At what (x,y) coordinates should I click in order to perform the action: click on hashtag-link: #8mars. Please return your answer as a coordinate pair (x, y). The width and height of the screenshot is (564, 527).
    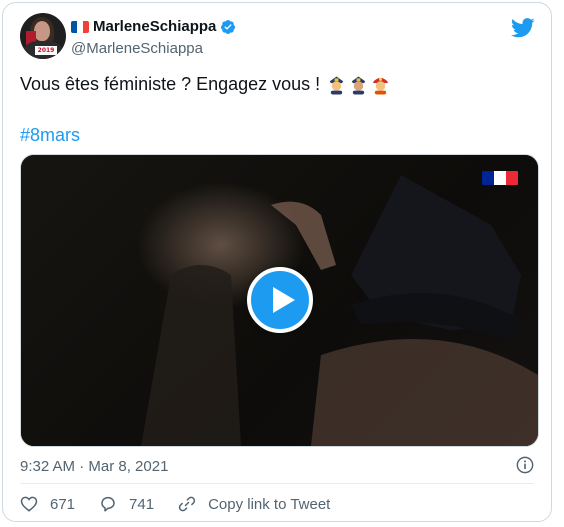
    Looking at the image, I should click on (50, 135).